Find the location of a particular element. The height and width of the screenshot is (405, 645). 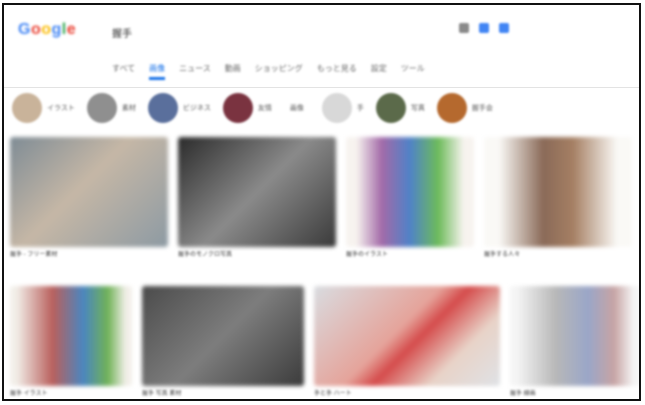

tab: 画像 is located at coordinates (157, 71).